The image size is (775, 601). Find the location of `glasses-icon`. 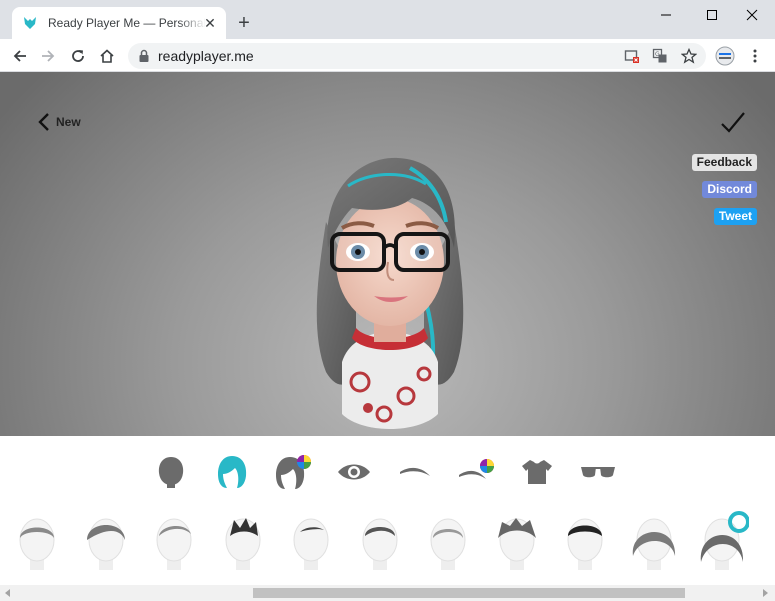

glasses-icon is located at coordinates (598, 472).